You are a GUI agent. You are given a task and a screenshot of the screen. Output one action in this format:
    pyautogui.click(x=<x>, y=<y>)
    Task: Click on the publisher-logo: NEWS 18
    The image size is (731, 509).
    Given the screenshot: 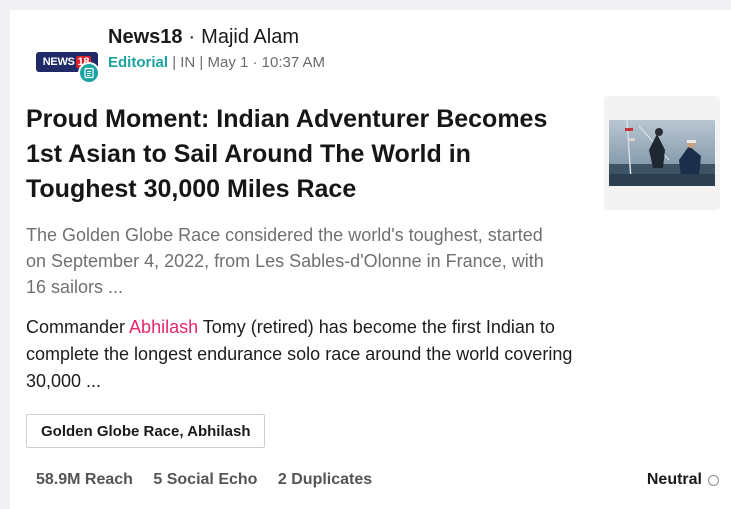 What is the action you would take?
    pyautogui.click(x=71, y=64)
    